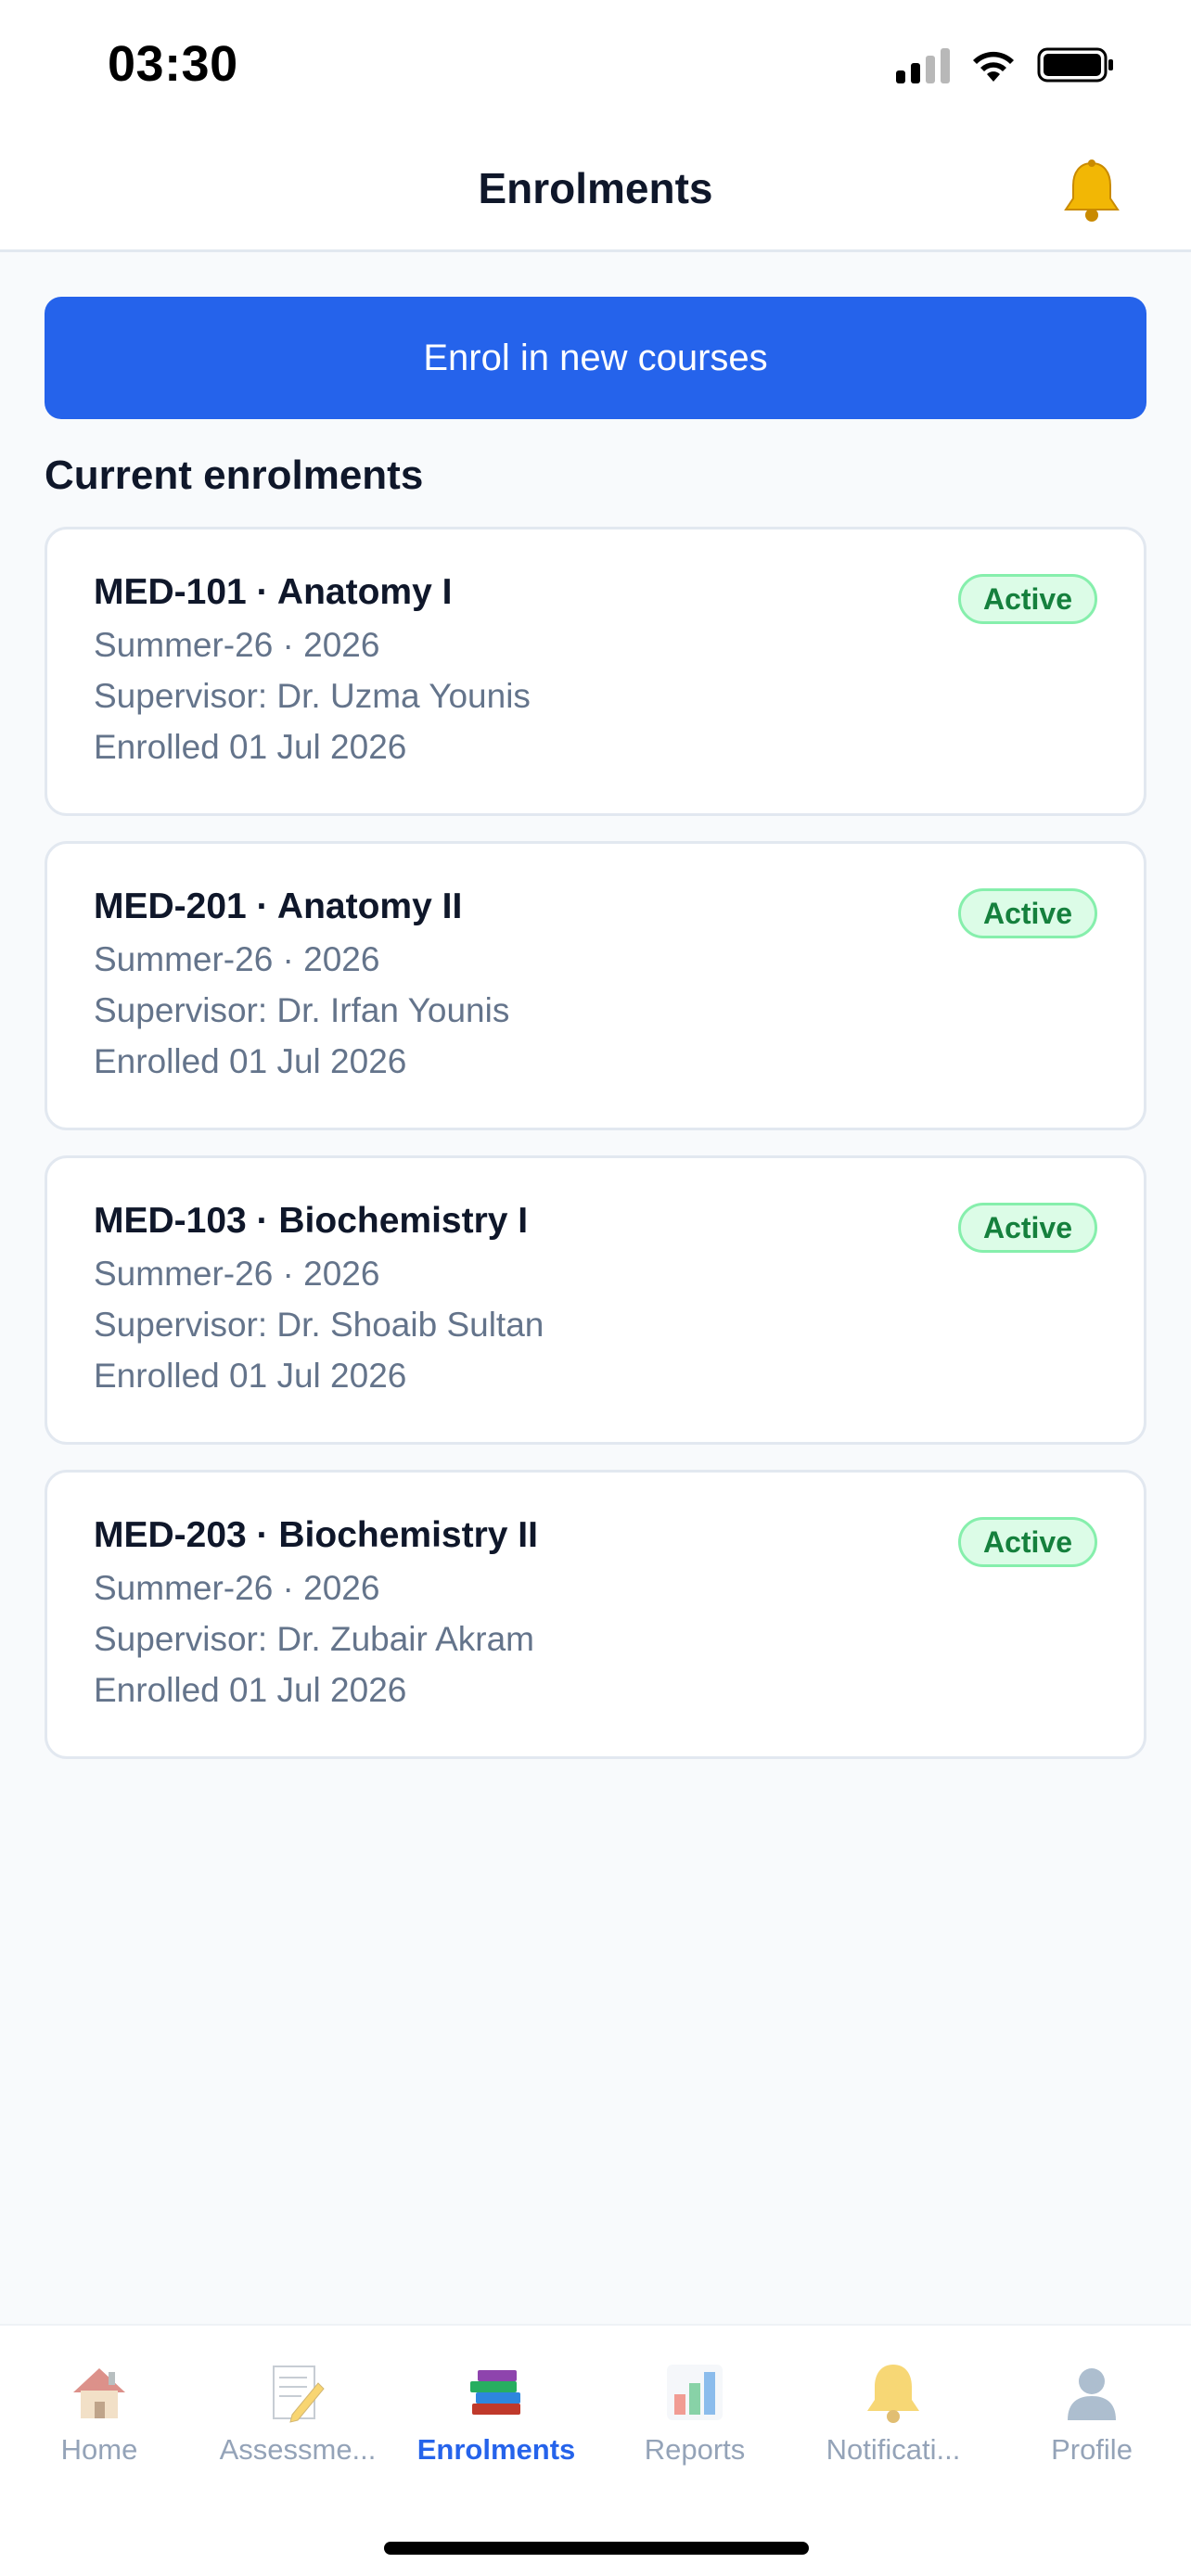 The height and width of the screenshot is (2576, 1191). I want to click on house-icon, so click(99, 2393).